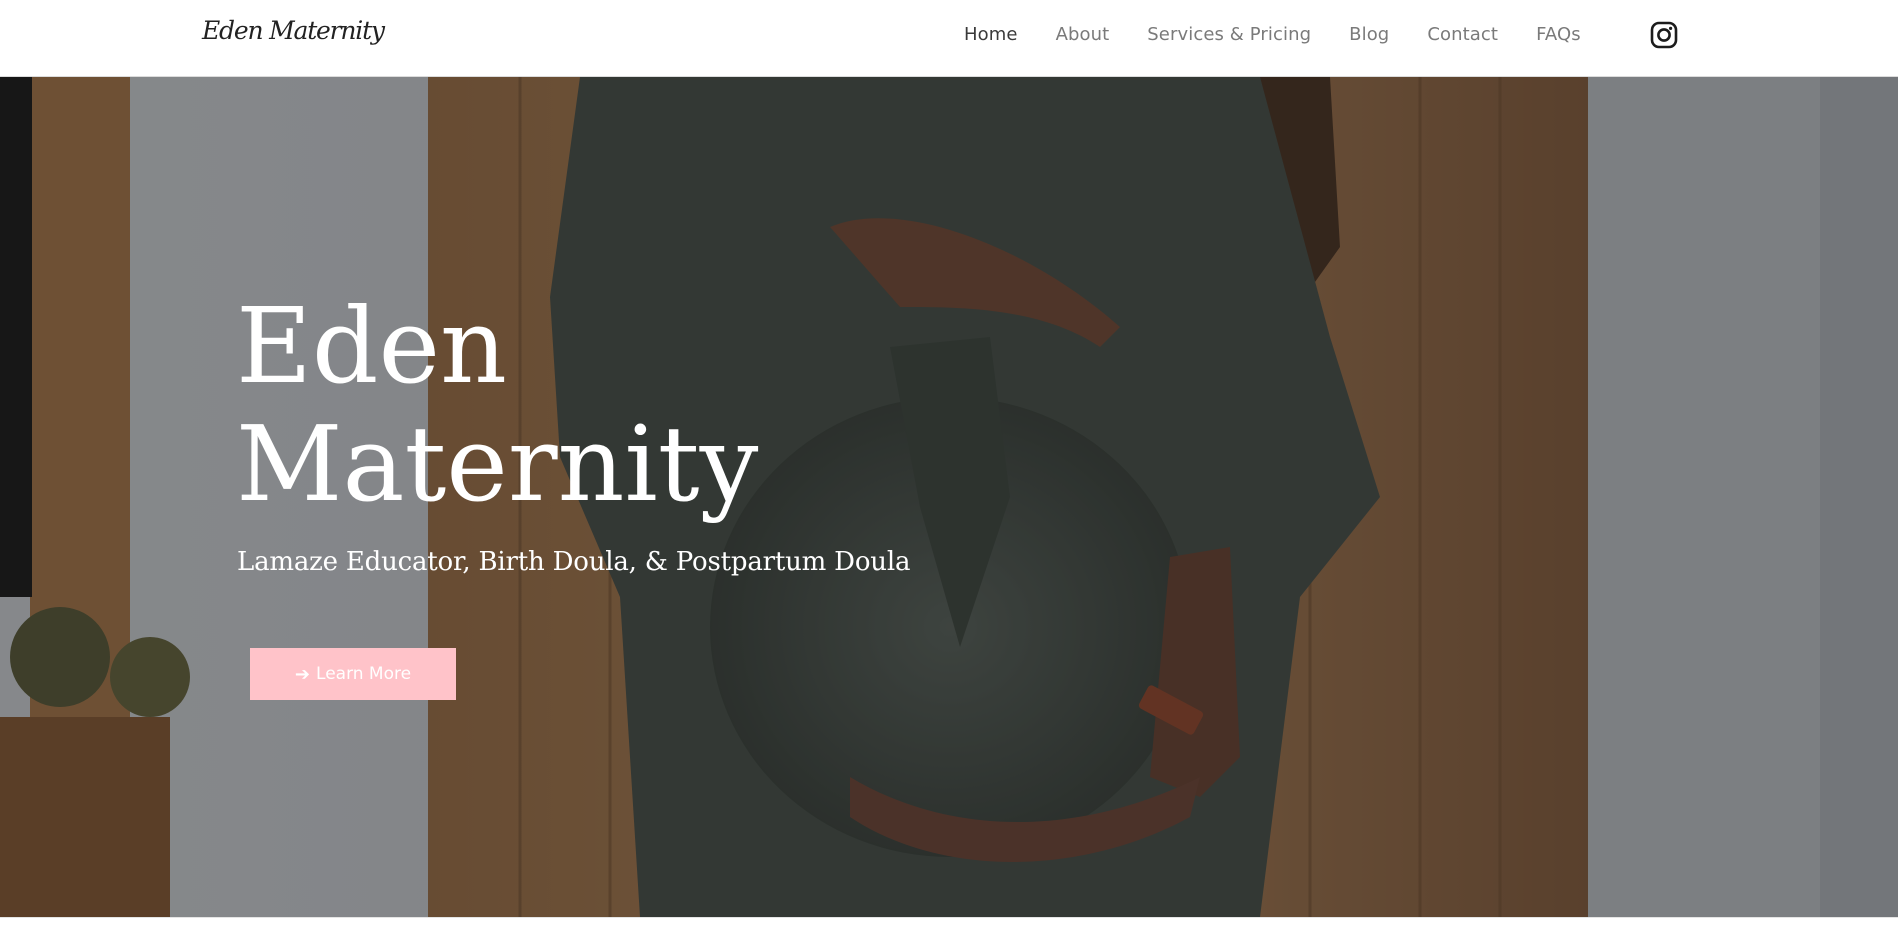  Describe the element at coordinates (293, 30) in the screenshot. I see `site-logo: Eden Maternity` at that location.